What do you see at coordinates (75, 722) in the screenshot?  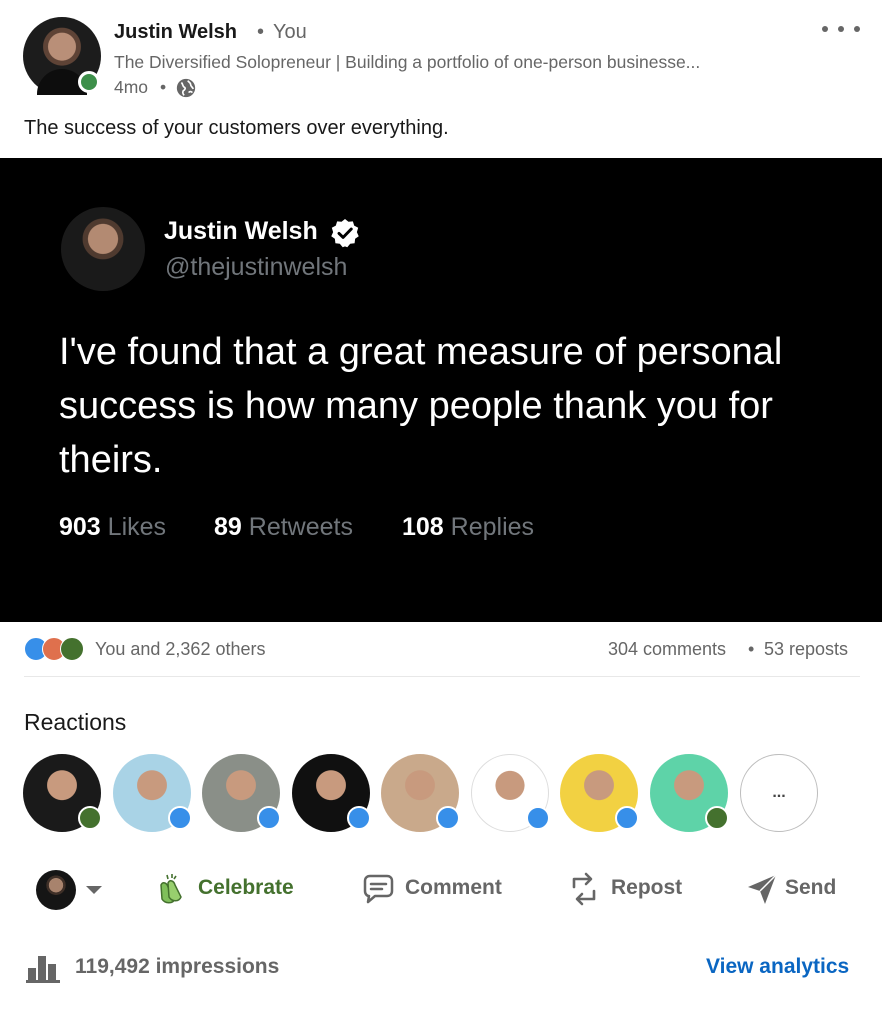 I see `reactions-title: Reactions` at bounding box center [75, 722].